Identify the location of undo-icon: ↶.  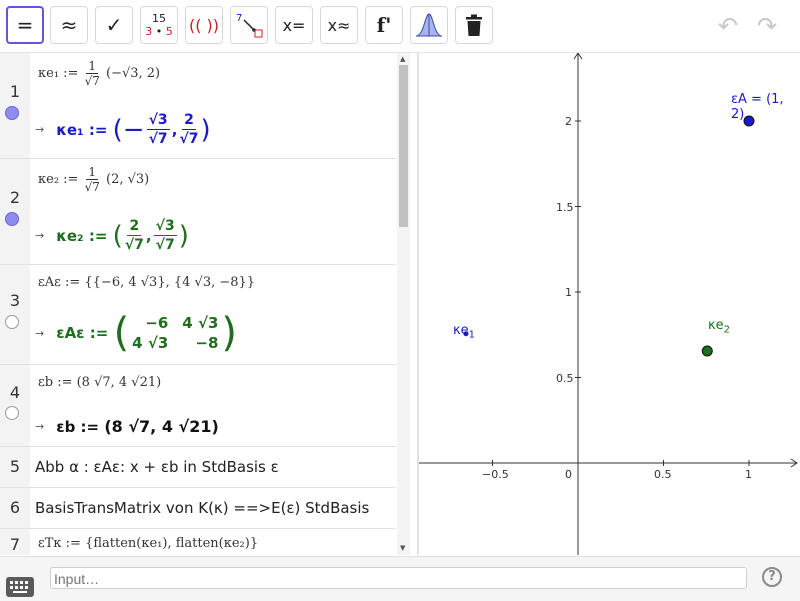
(728, 26).